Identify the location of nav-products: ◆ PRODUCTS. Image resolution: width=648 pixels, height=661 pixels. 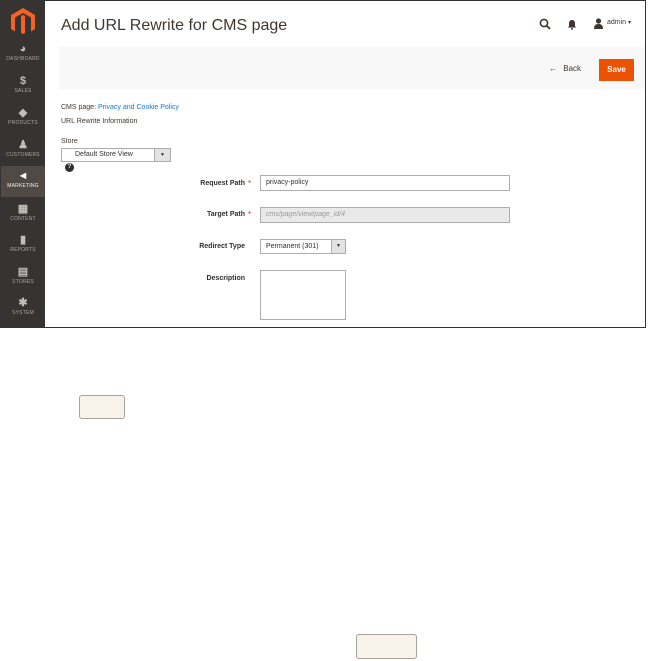
(23, 118).